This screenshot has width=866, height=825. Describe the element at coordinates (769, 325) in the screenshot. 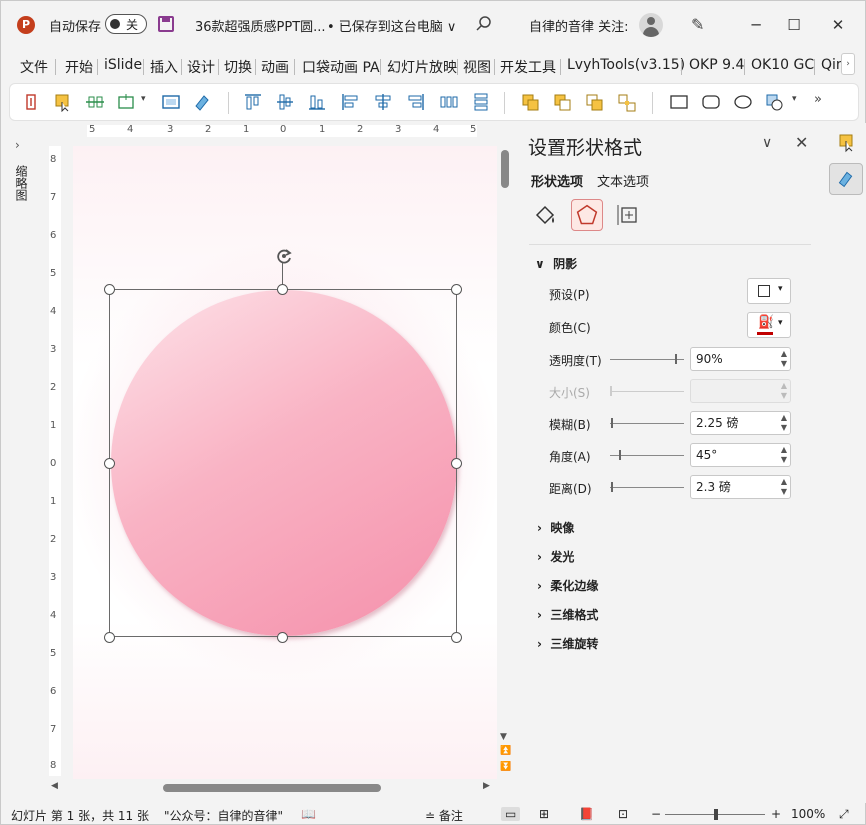

I see `color-dropdown: ⛽ ▾` at that location.